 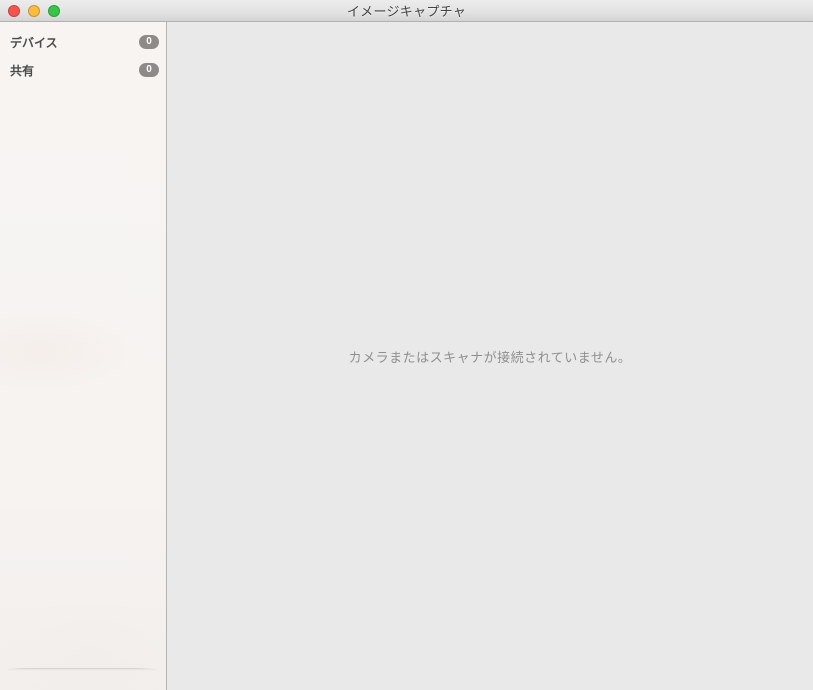 I want to click on shared-label: 共有, so click(x=22, y=70).